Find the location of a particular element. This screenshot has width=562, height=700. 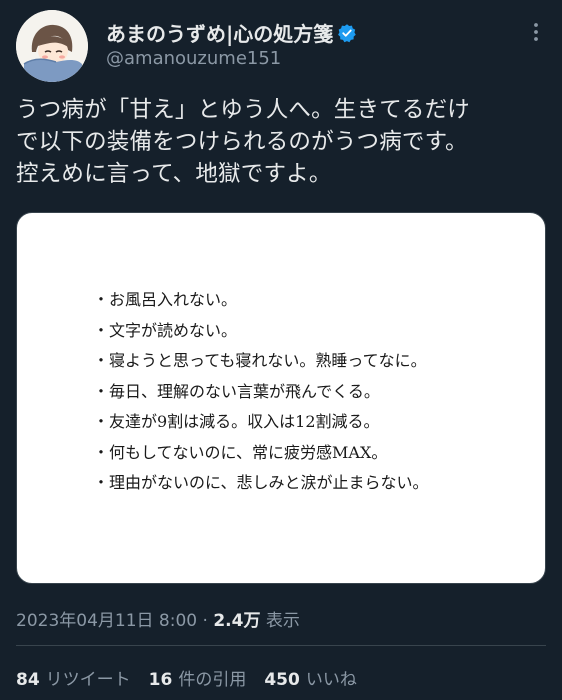

quote-count: 16 is located at coordinates (160, 680).